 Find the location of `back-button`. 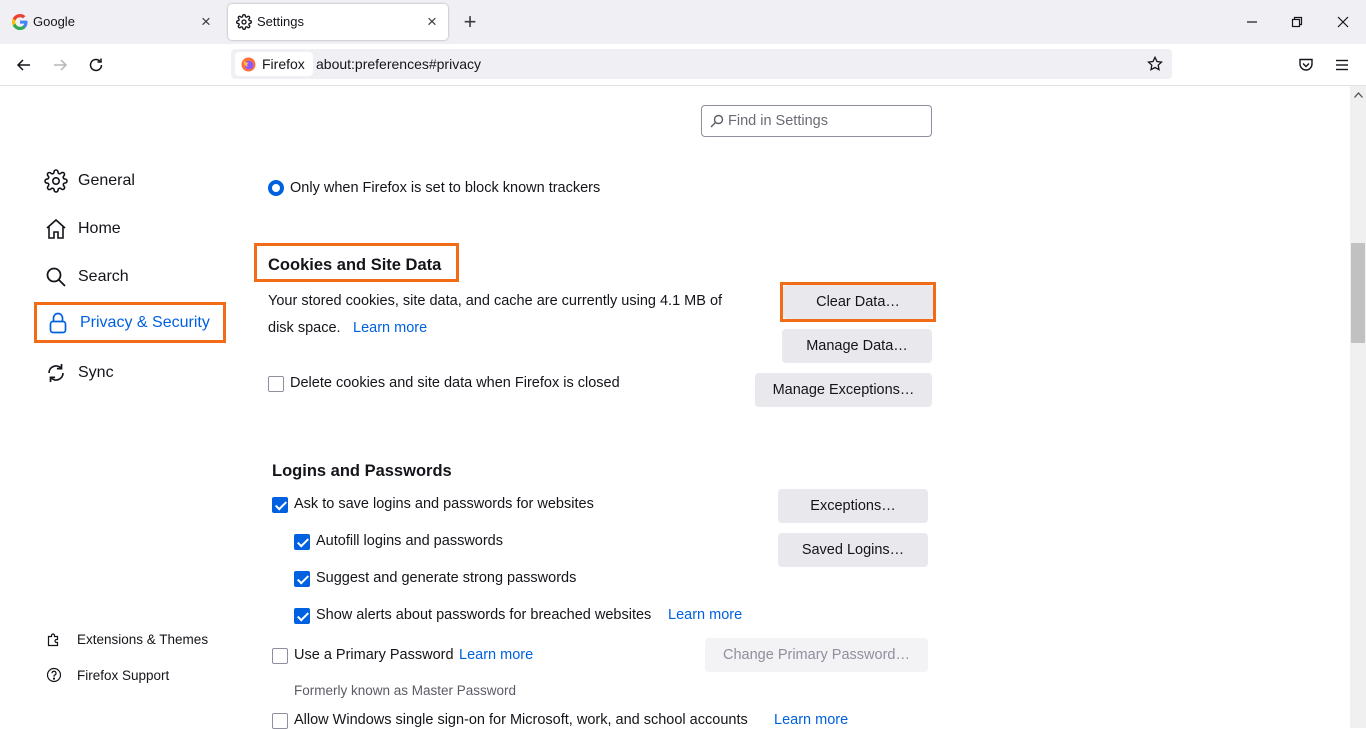

back-button is located at coordinates (24, 65).